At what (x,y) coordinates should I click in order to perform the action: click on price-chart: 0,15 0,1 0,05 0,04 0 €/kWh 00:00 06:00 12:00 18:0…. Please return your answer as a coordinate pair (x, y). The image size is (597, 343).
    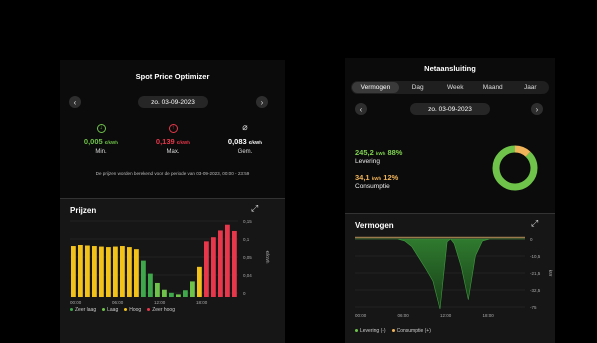
    Looking at the image, I should click on (170, 262).